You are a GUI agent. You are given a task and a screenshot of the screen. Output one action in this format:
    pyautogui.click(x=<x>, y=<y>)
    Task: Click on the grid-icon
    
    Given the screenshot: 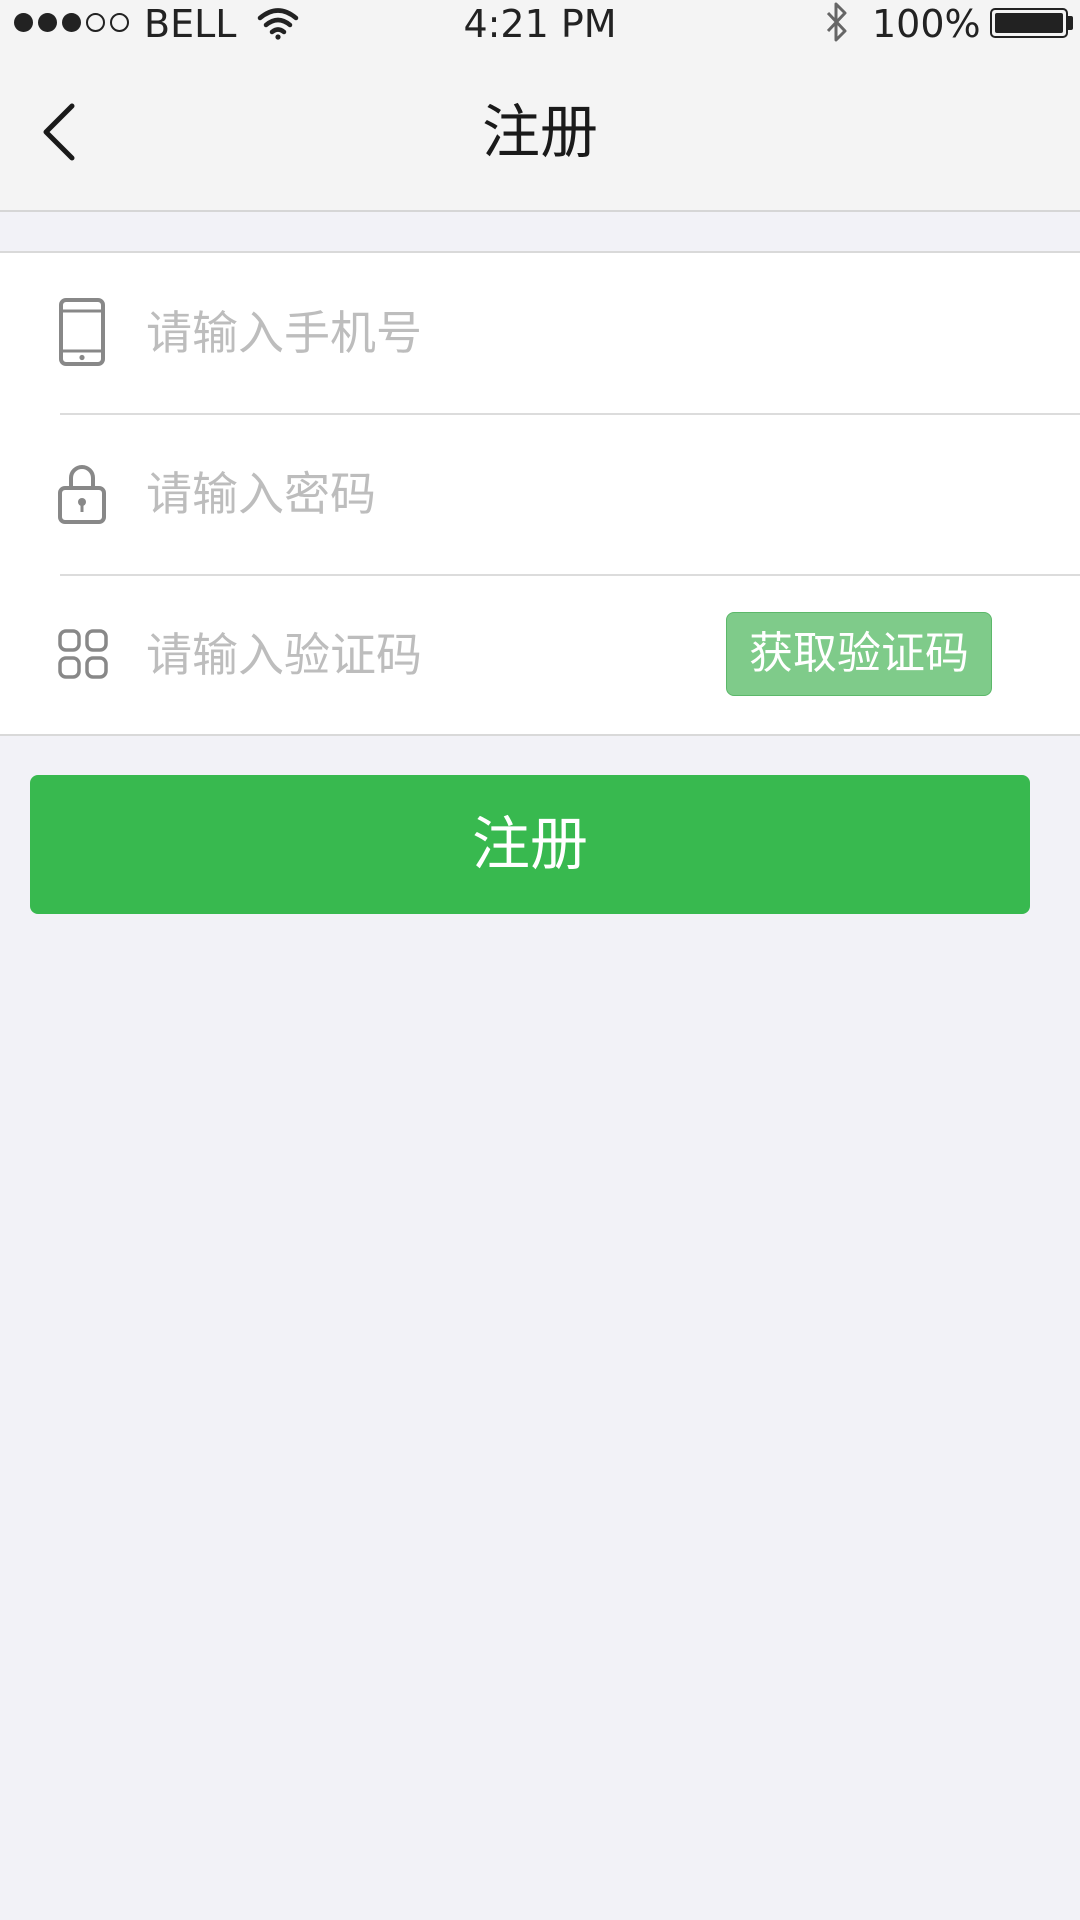 What is the action you would take?
    pyautogui.click(x=83, y=654)
    